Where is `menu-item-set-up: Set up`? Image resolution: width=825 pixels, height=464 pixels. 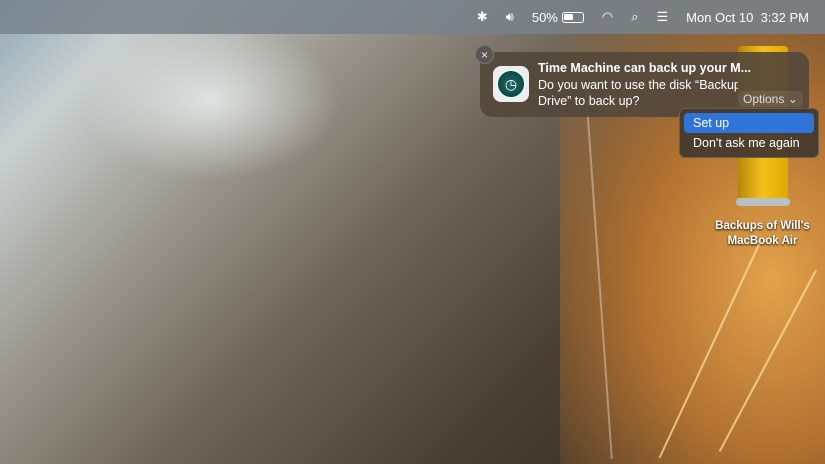
menu-item-set-up: Set up is located at coordinates (749, 123).